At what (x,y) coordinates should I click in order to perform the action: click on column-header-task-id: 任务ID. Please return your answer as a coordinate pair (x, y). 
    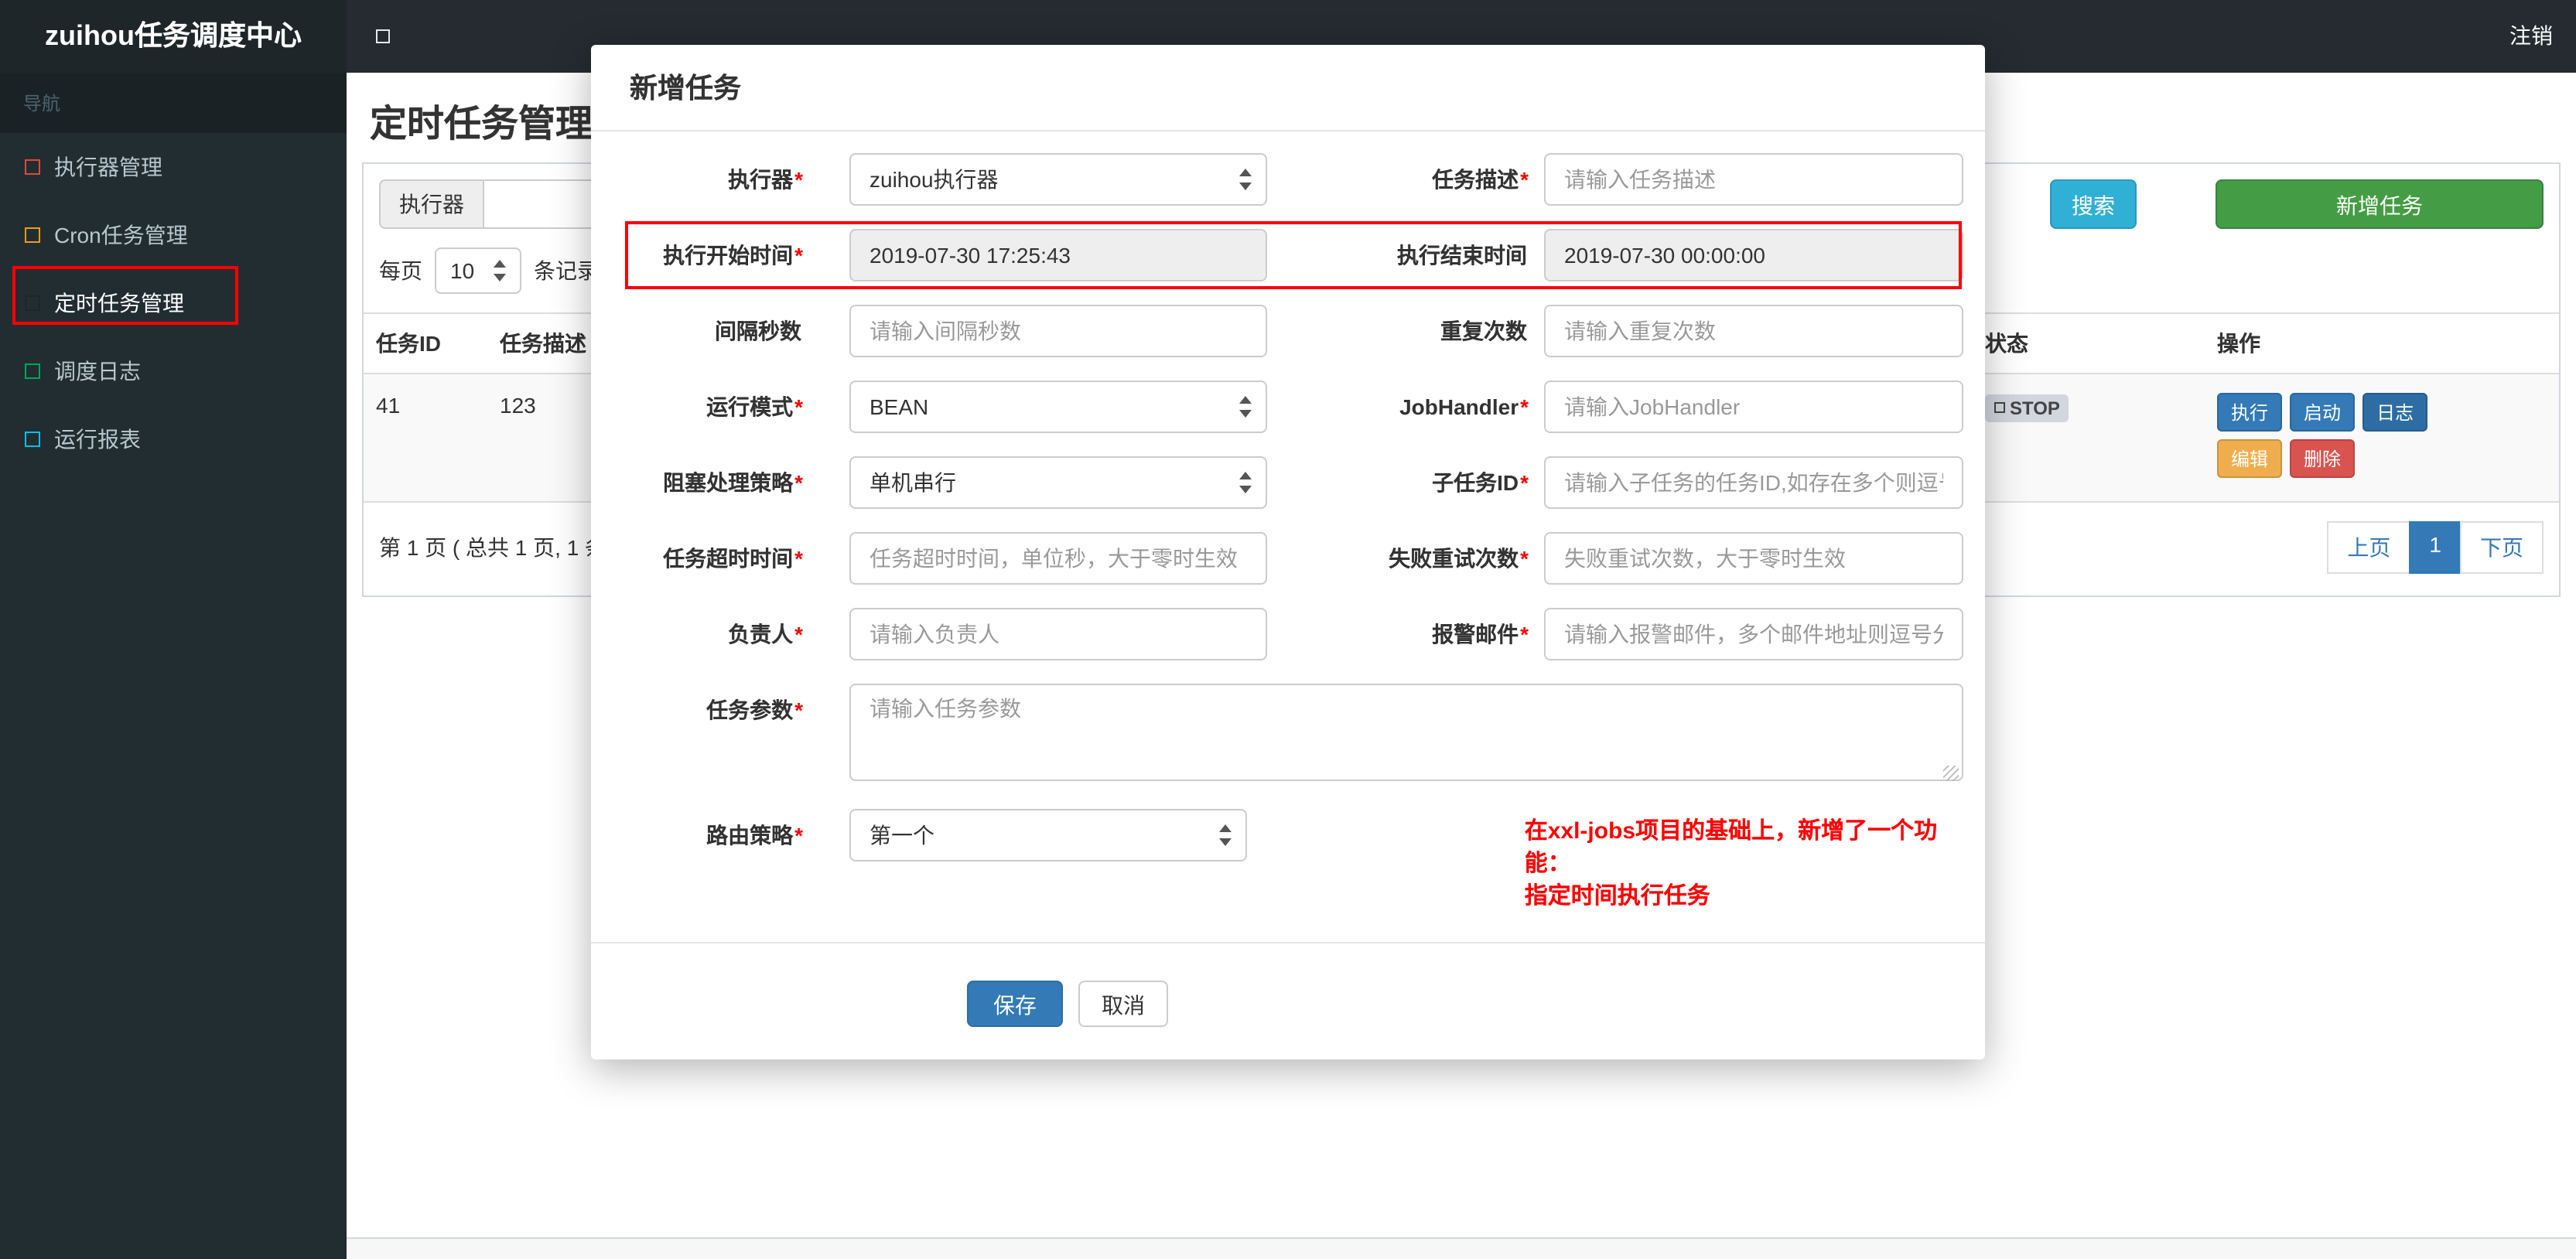
    Looking at the image, I should click on (426, 343).